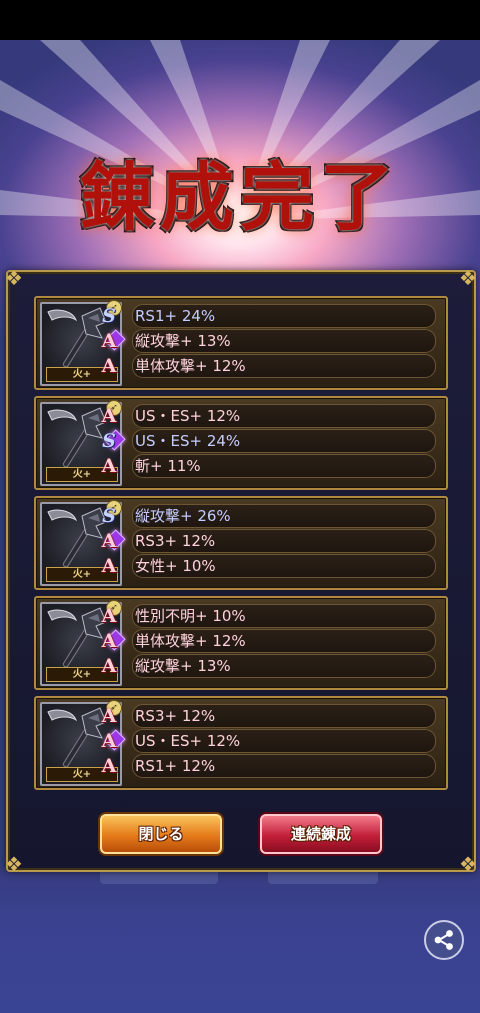 The height and width of the screenshot is (1013, 480). I want to click on result-card: 火+ ➶ A 性別不明+ 10% A 単体攻撃+ 12% A 縦攻撃+ 13%, so click(241, 643).